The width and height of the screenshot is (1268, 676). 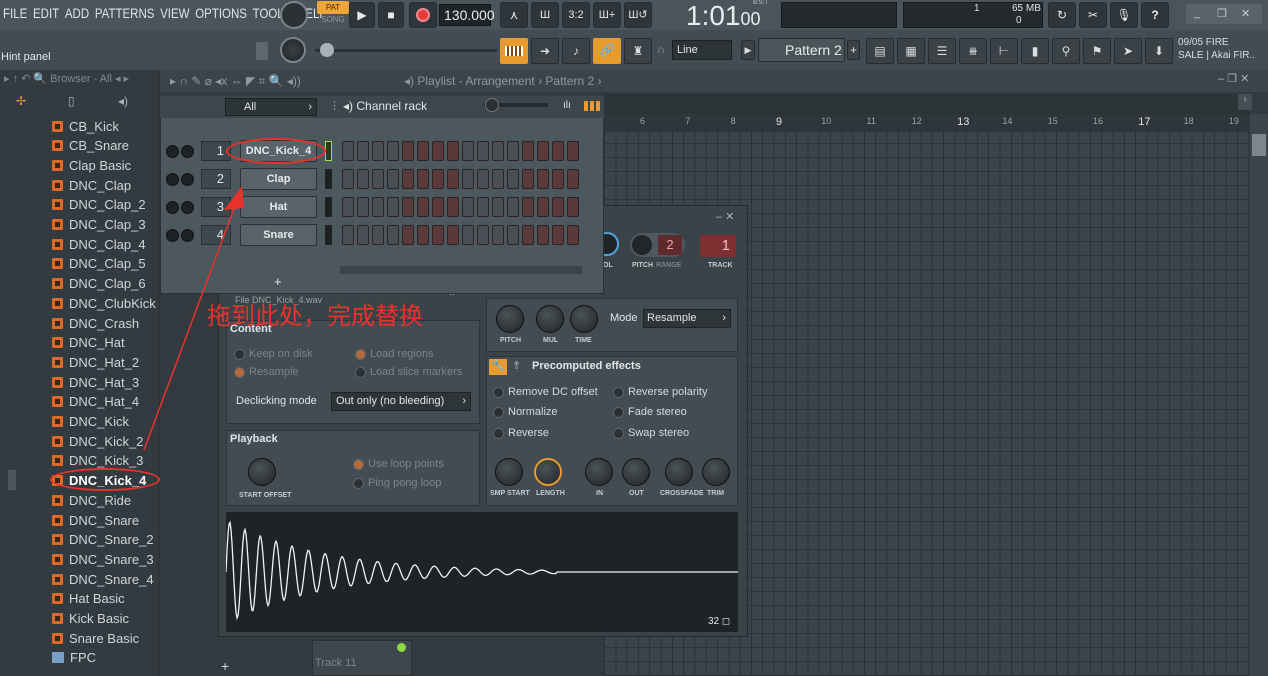 I want to click on menu-view: VIEW, so click(x=174, y=13).